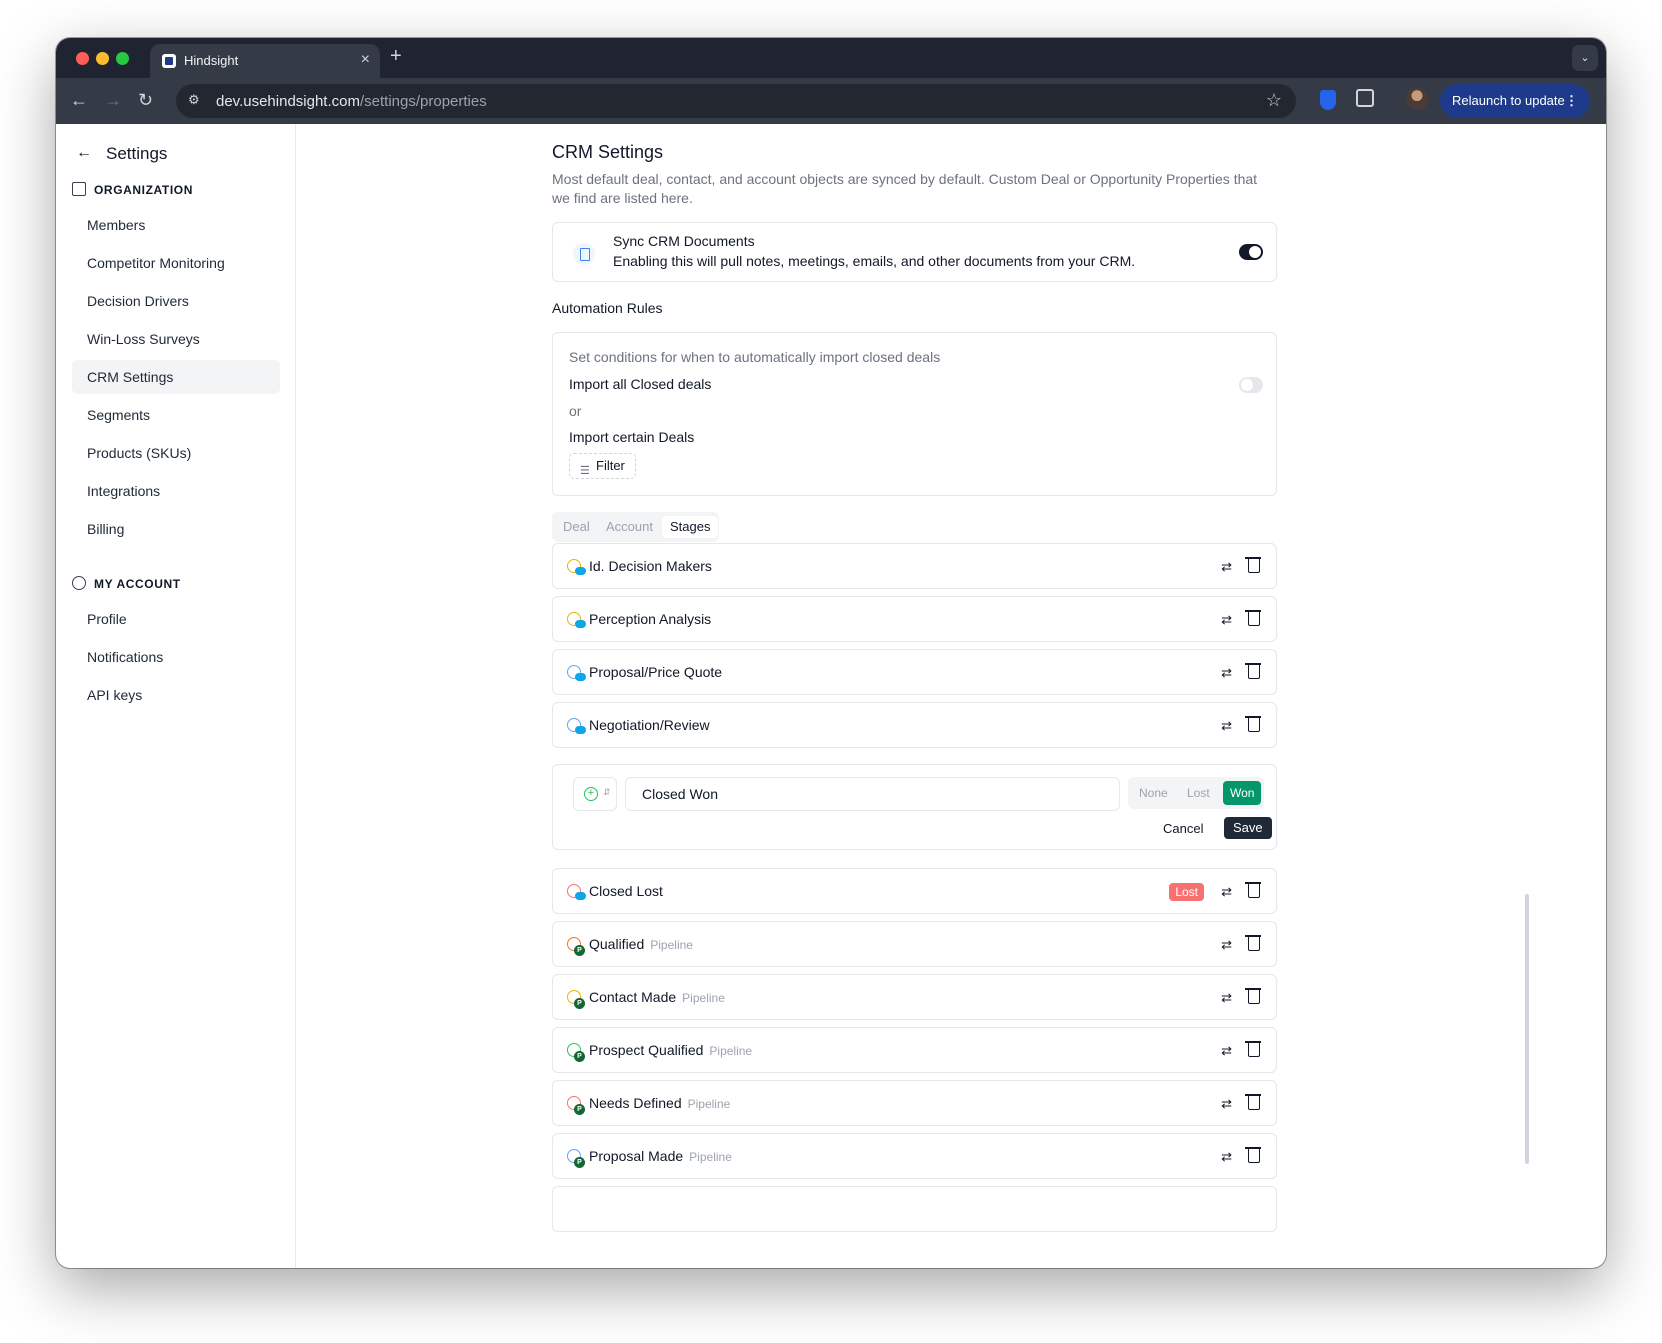 The image size is (1662, 1343). I want to click on building-icon, so click(79, 189).